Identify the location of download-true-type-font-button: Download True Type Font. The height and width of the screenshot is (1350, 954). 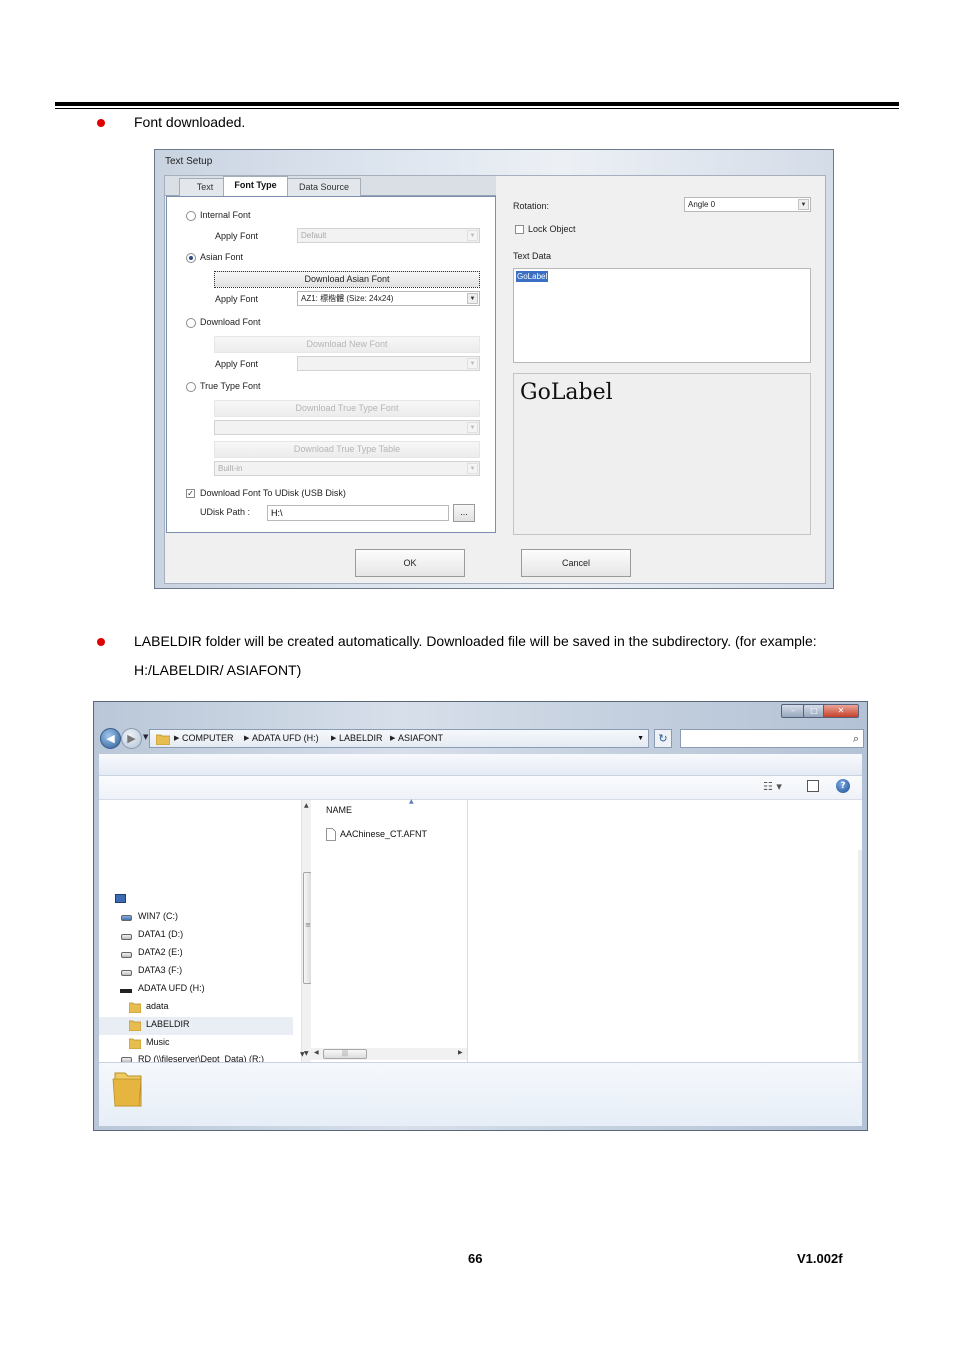
(347, 408).